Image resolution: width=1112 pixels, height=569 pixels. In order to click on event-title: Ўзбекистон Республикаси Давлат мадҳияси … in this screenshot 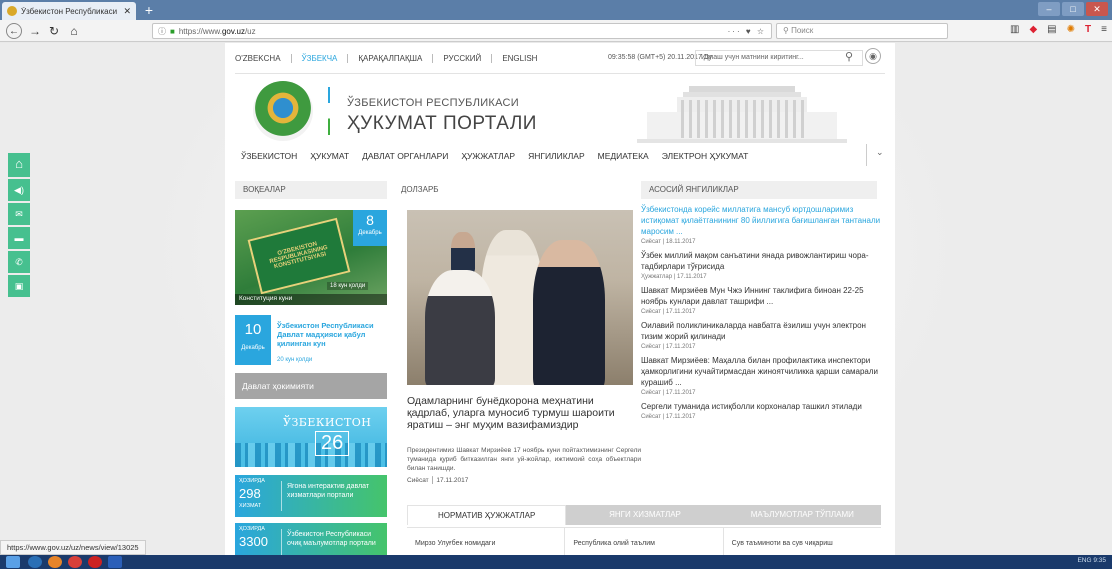, I will do `click(332, 334)`.